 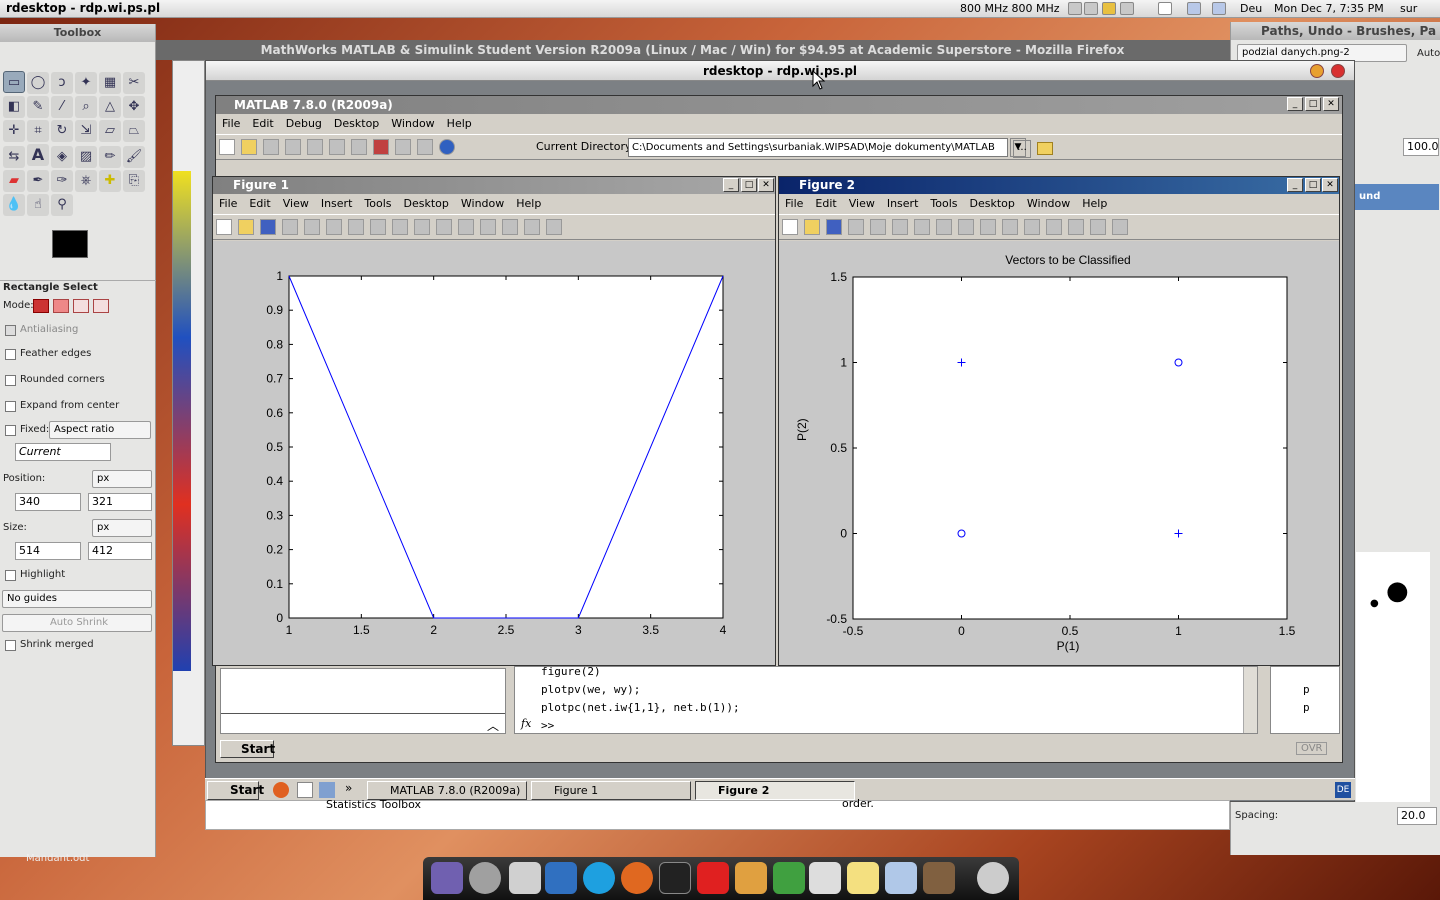 I want to click on taskbar-figure1: Figure 1, so click(x=611, y=790).